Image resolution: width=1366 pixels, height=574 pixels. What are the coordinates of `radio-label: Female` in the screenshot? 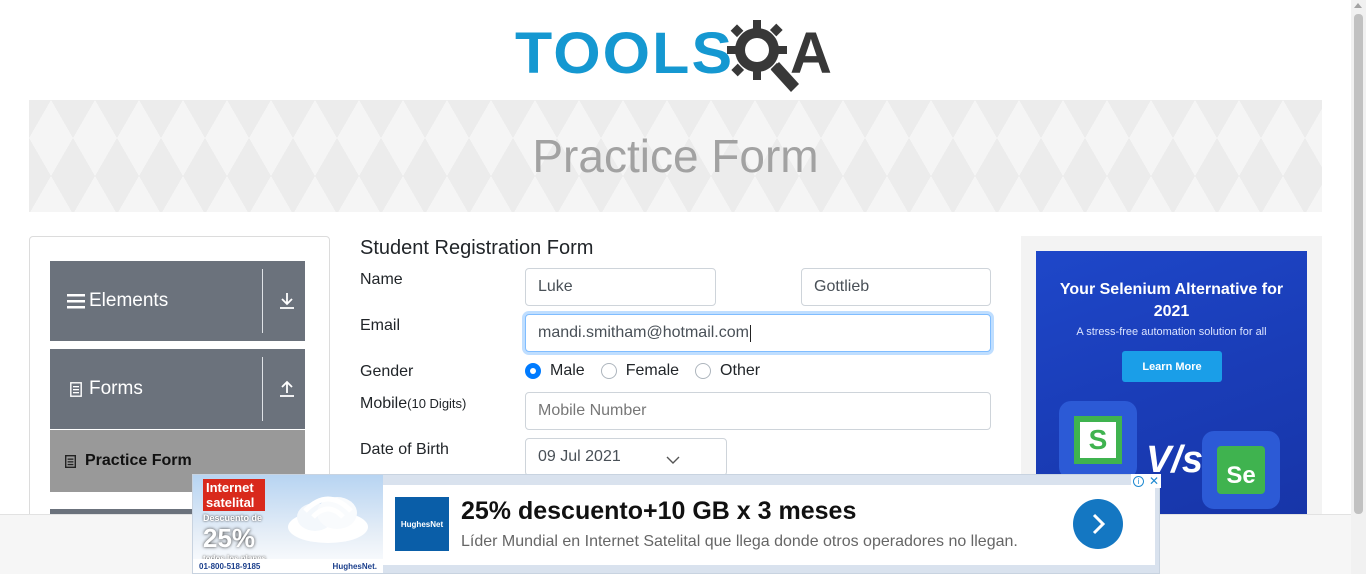 It's located at (652, 370).